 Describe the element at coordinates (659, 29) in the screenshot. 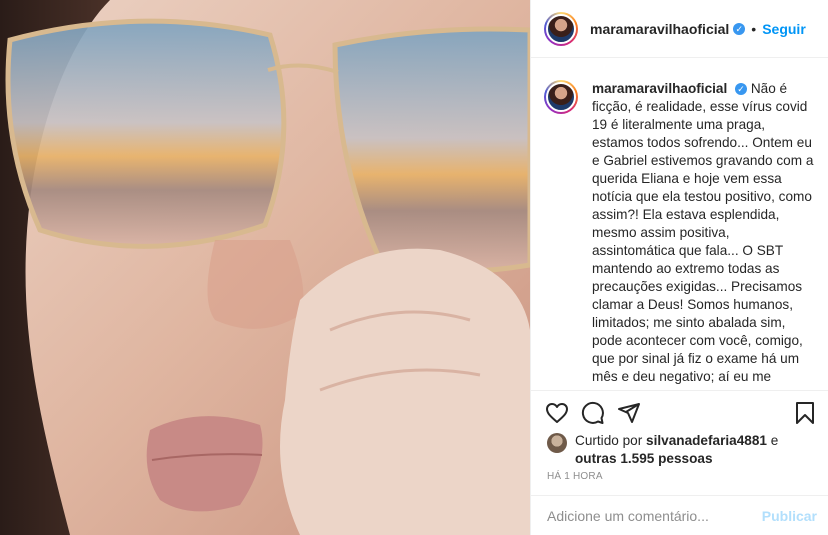

I see `author-username: maramaravilhaoficial` at that location.